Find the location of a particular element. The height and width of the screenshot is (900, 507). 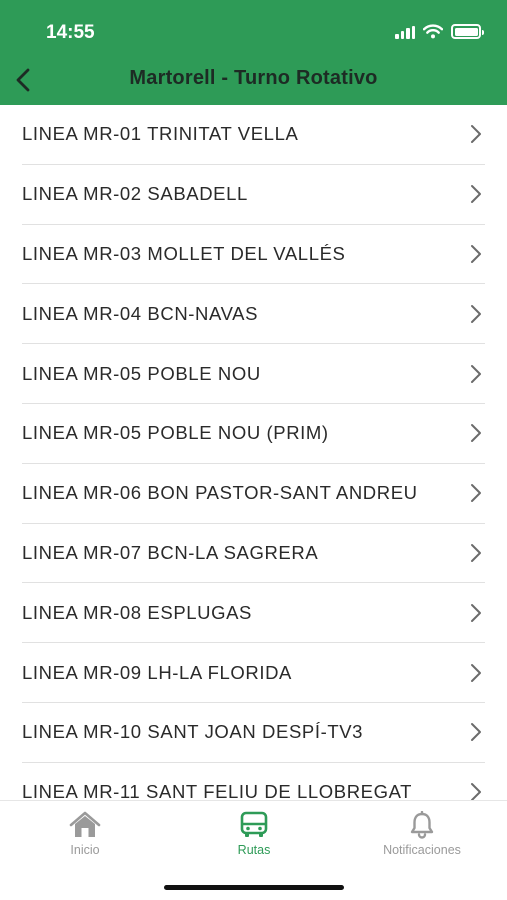

route-label: LINEA MR-10 SANT JOAN DESPÍ-TV3 is located at coordinates (193, 732).